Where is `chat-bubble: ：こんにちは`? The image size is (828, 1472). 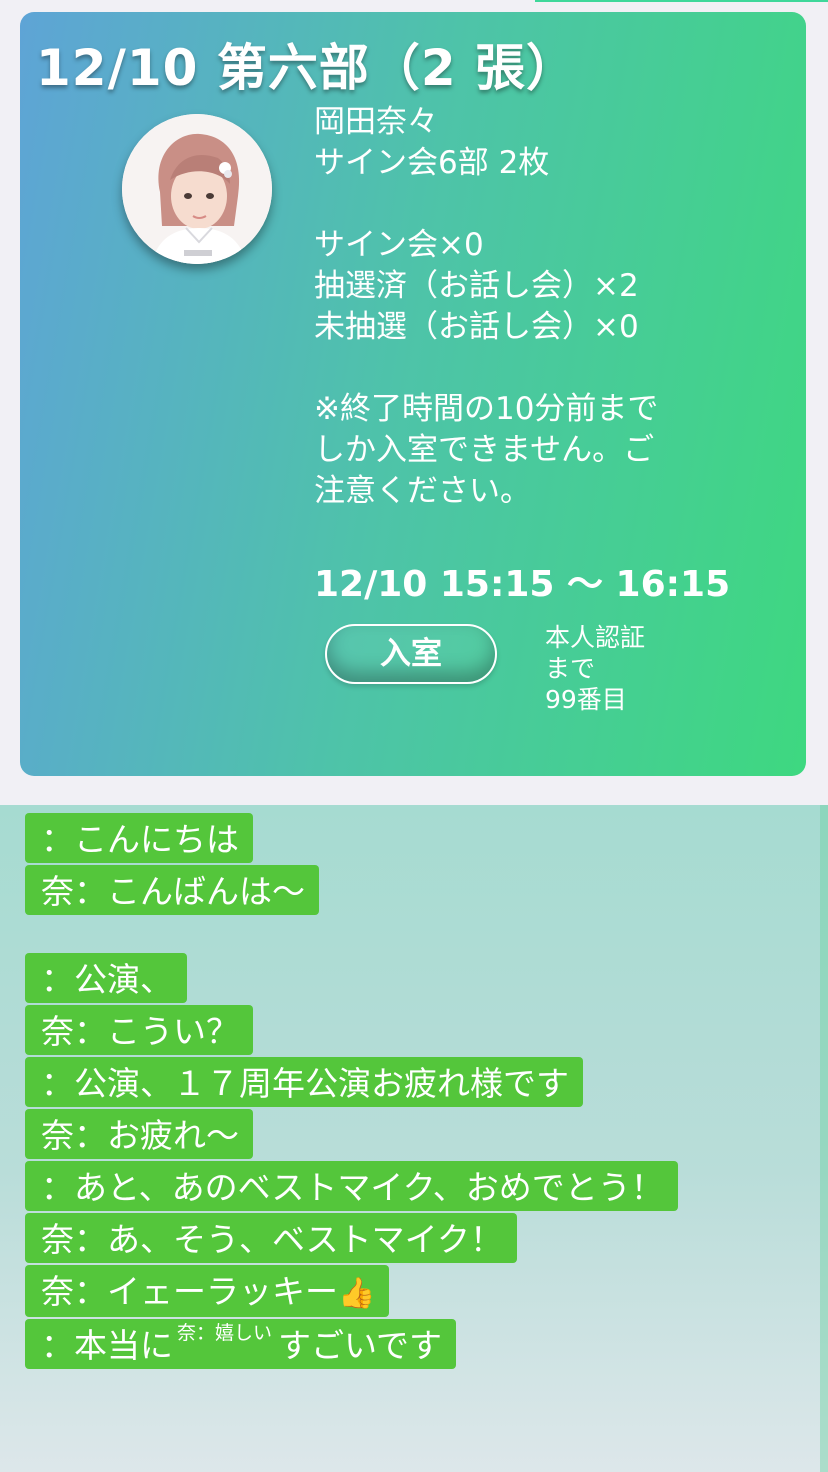
chat-bubble: ：こんにちは is located at coordinates (139, 838).